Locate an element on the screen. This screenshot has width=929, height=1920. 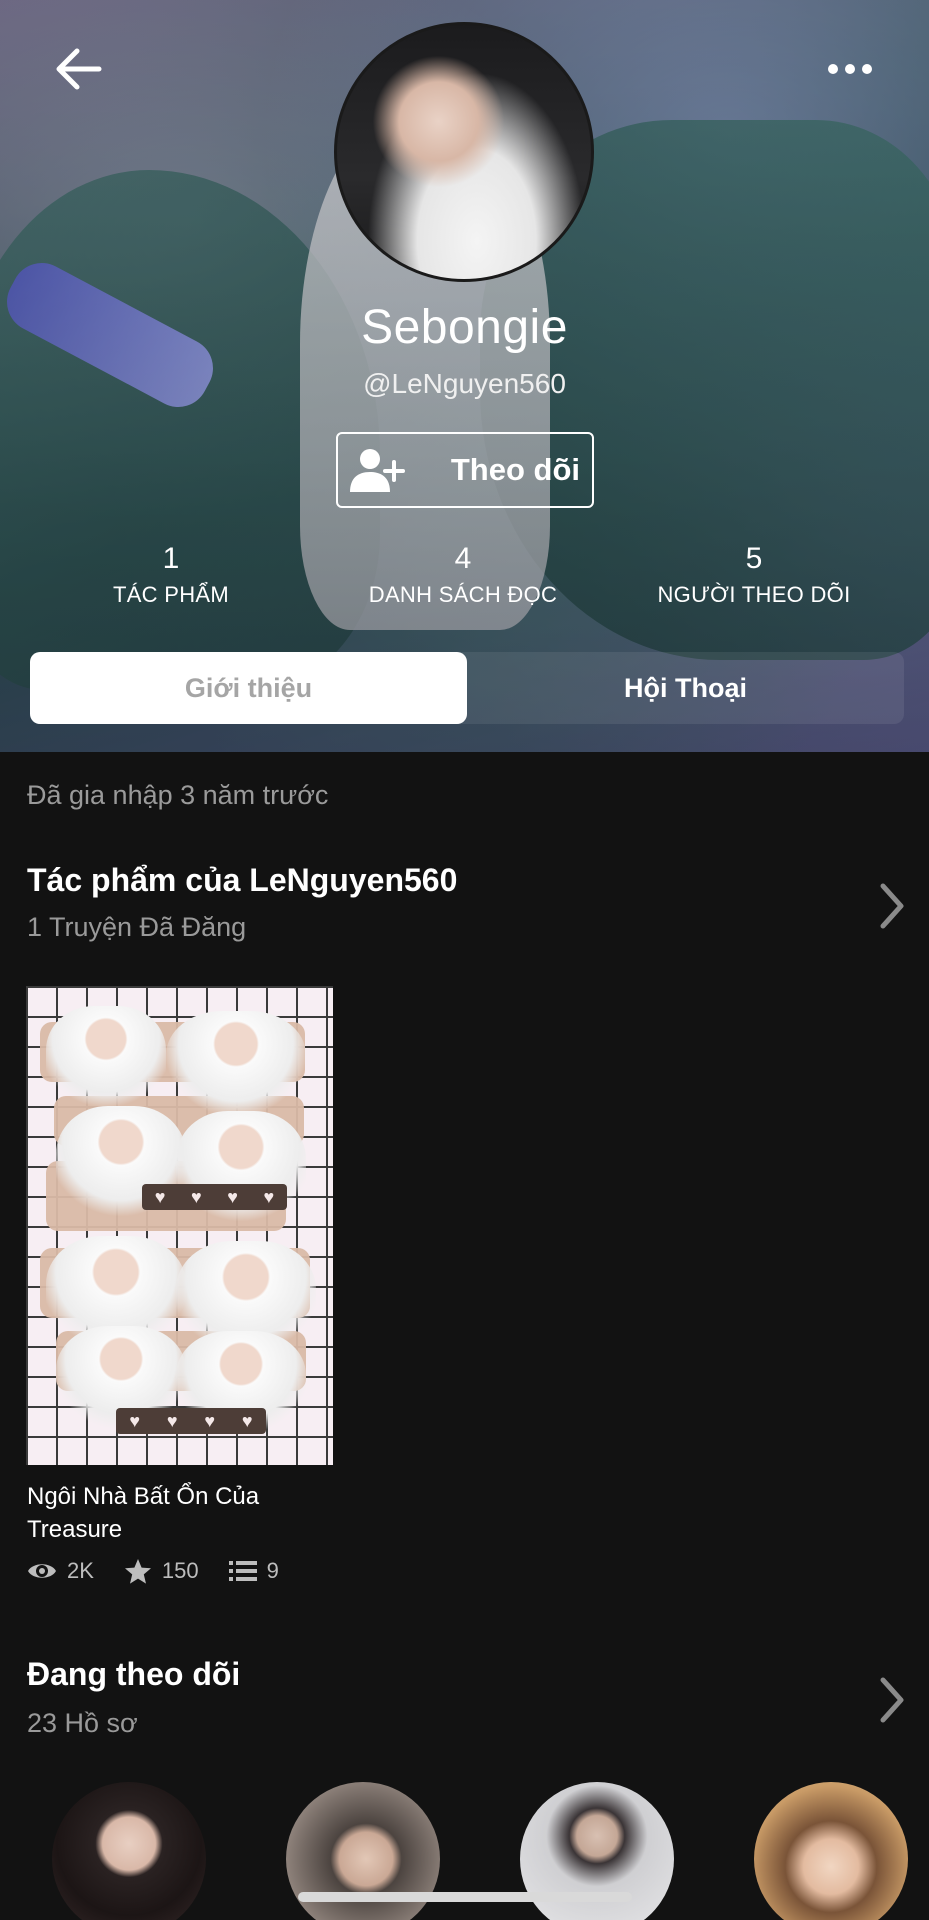
list-icon is located at coordinates (242, 1571).